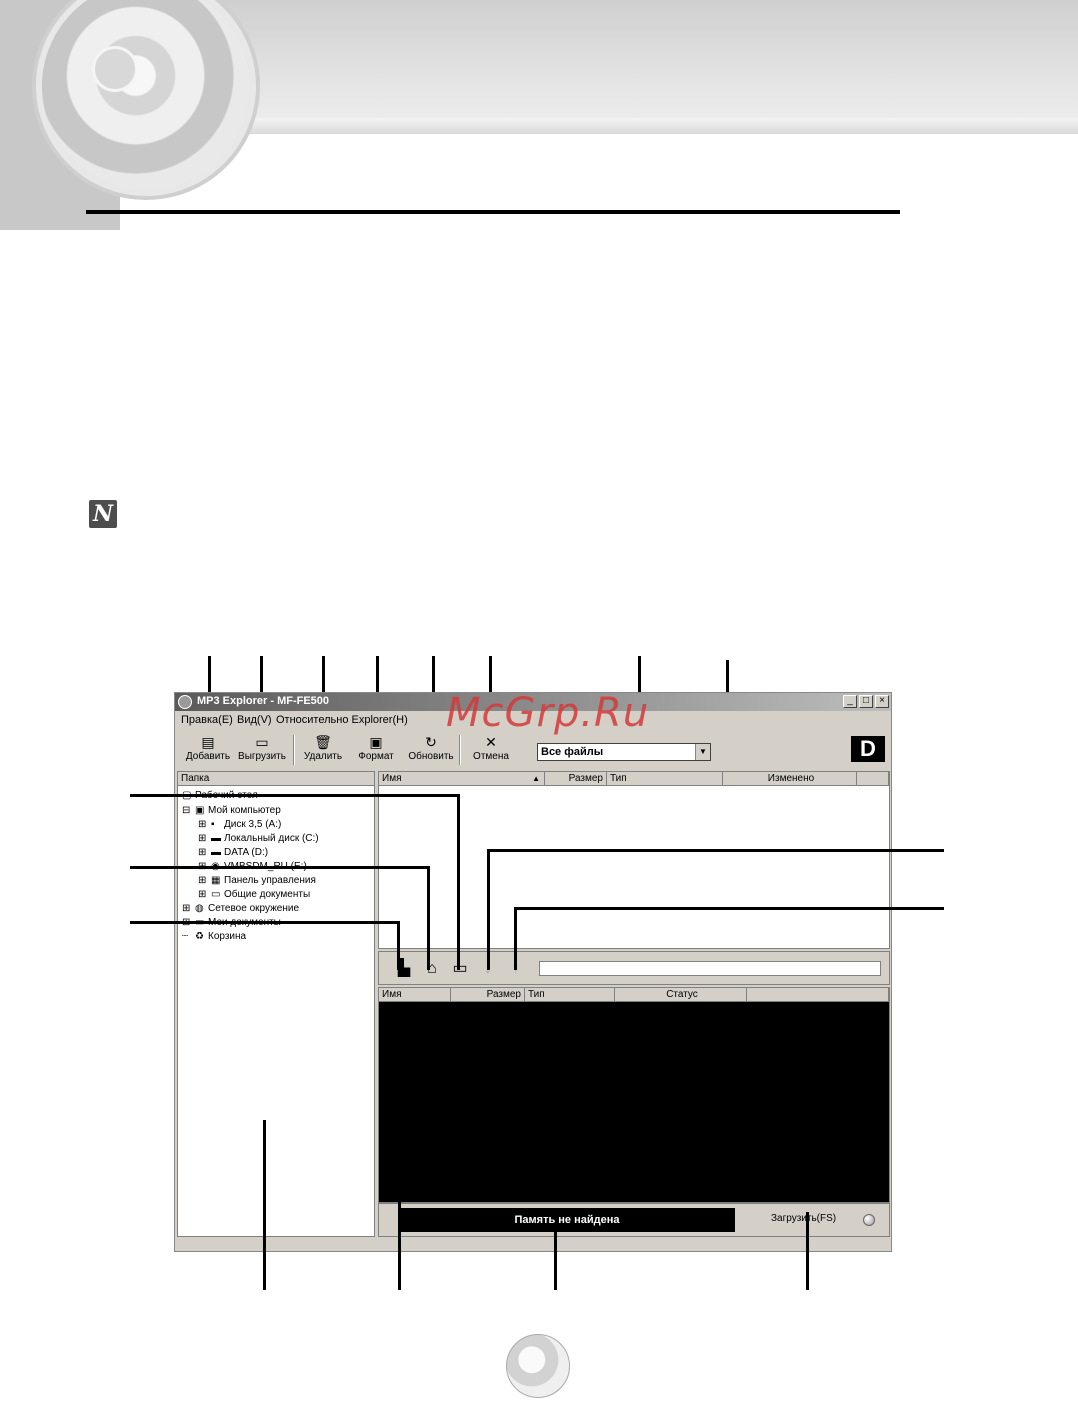  Describe the element at coordinates (715, 850) in the screenshot. I see `callout-line-download` at that location.